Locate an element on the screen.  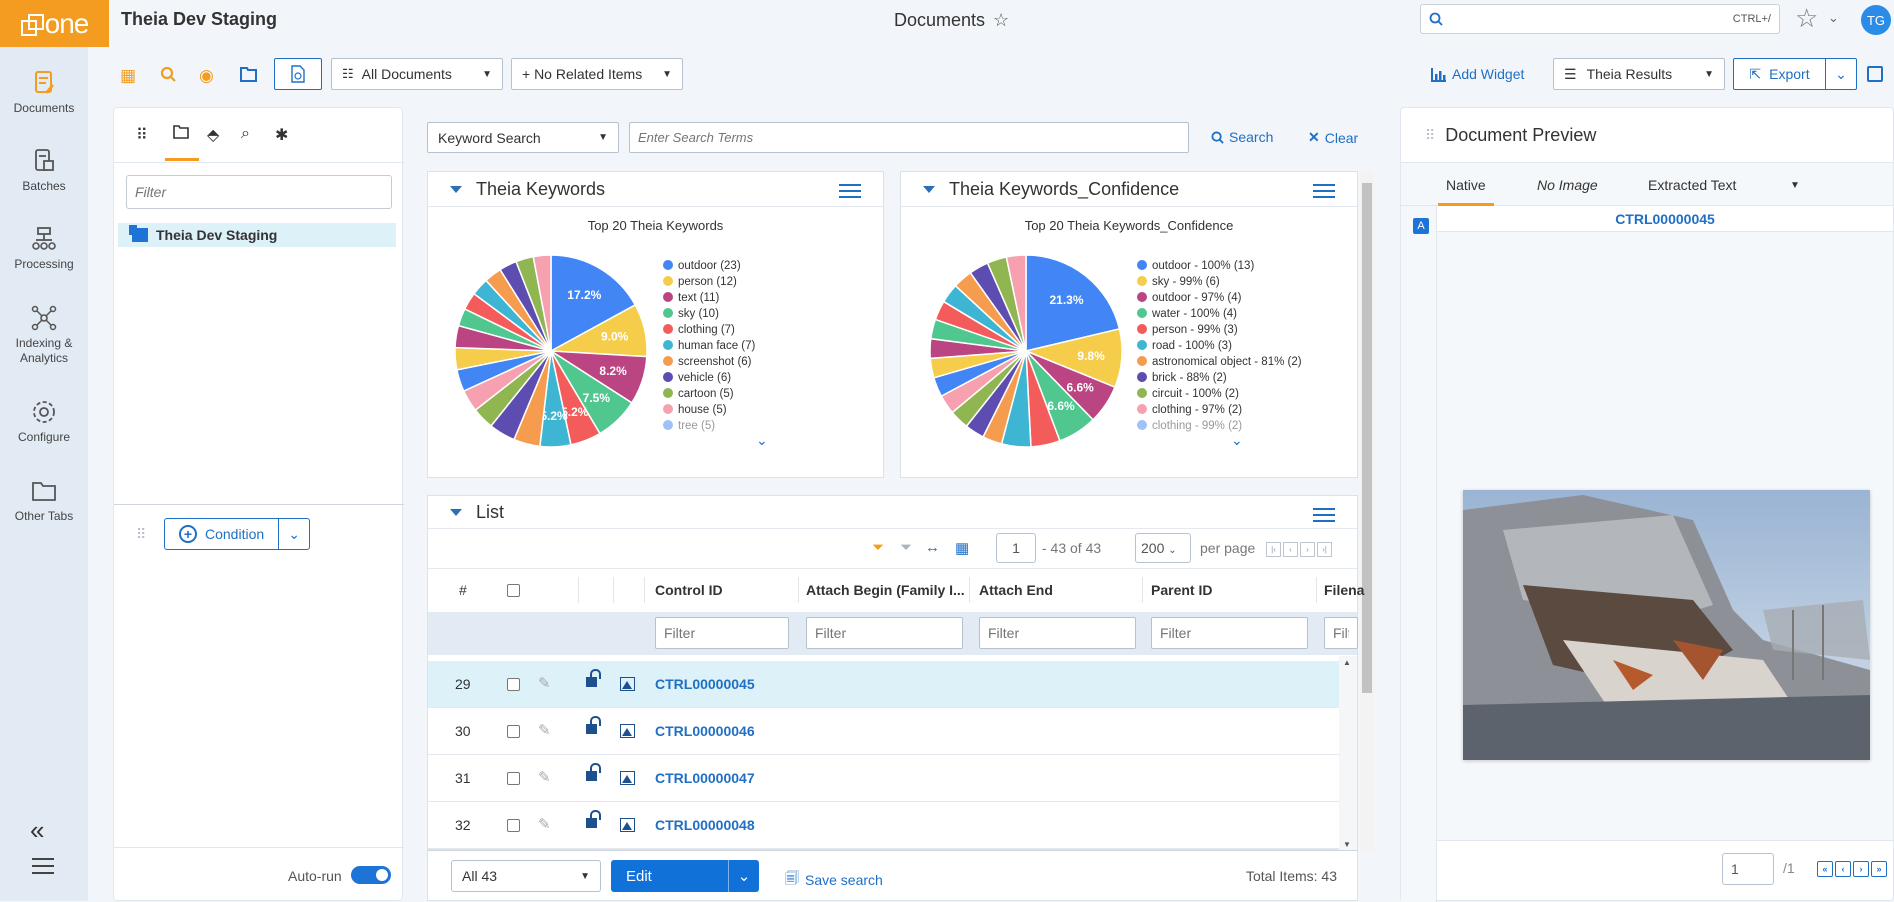
user-avatar: TG is located at coordinates (1876, 20).